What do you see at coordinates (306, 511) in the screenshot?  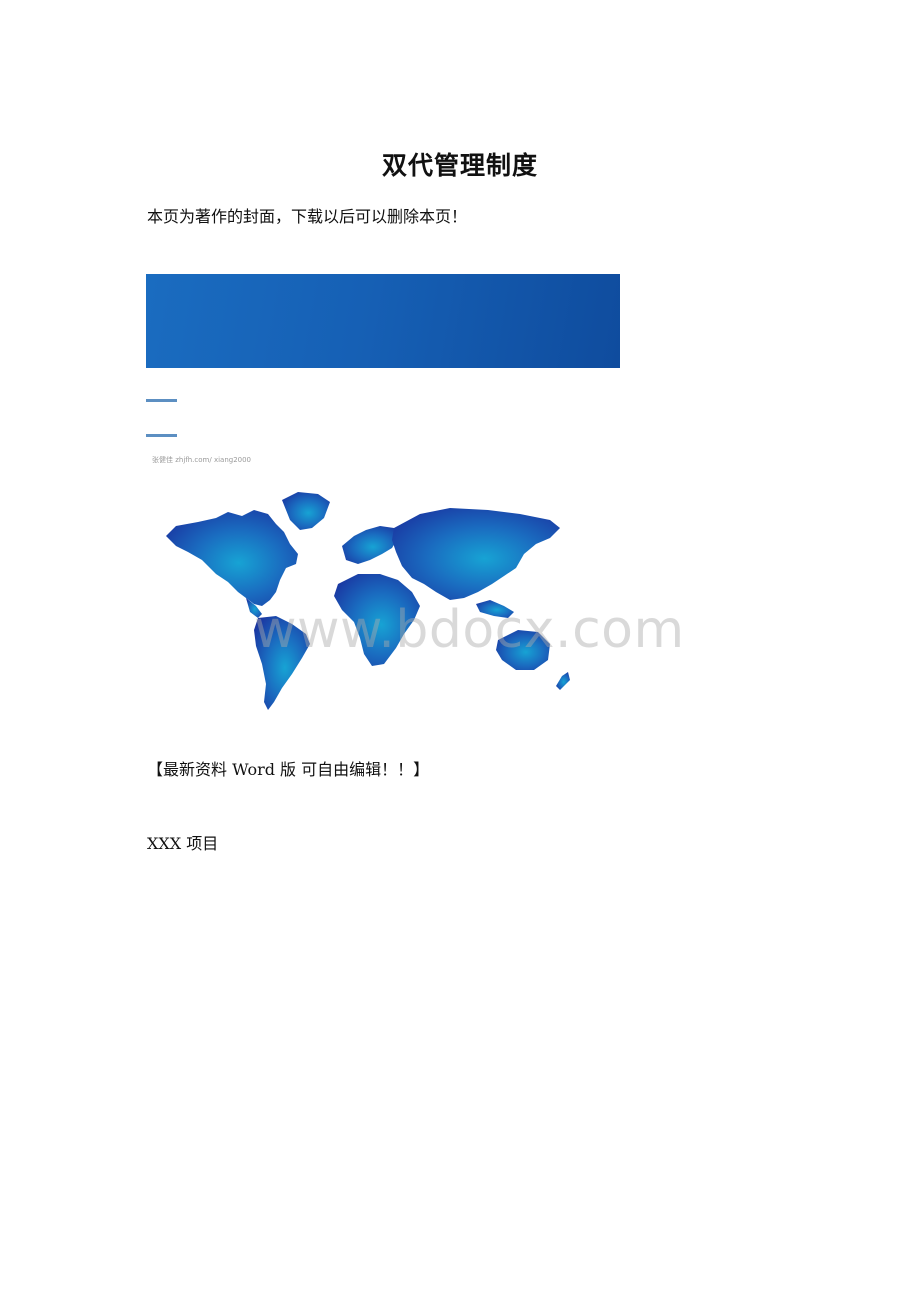 I see `greenland-shape` at bounding box center [306, 511].